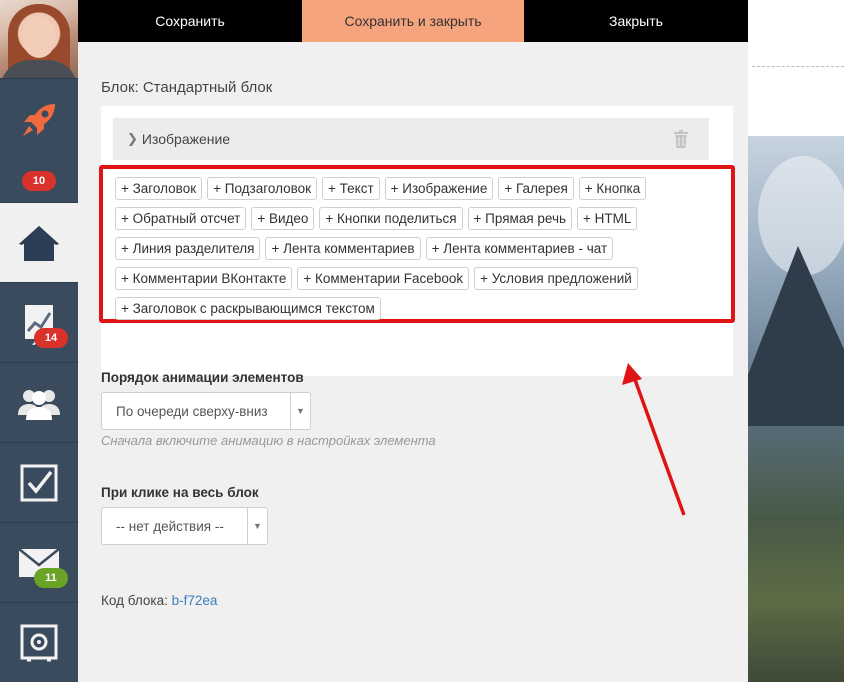 This screenshot has width=844, height=682. I want to click on sidebar-item-users, so click(39, 402).